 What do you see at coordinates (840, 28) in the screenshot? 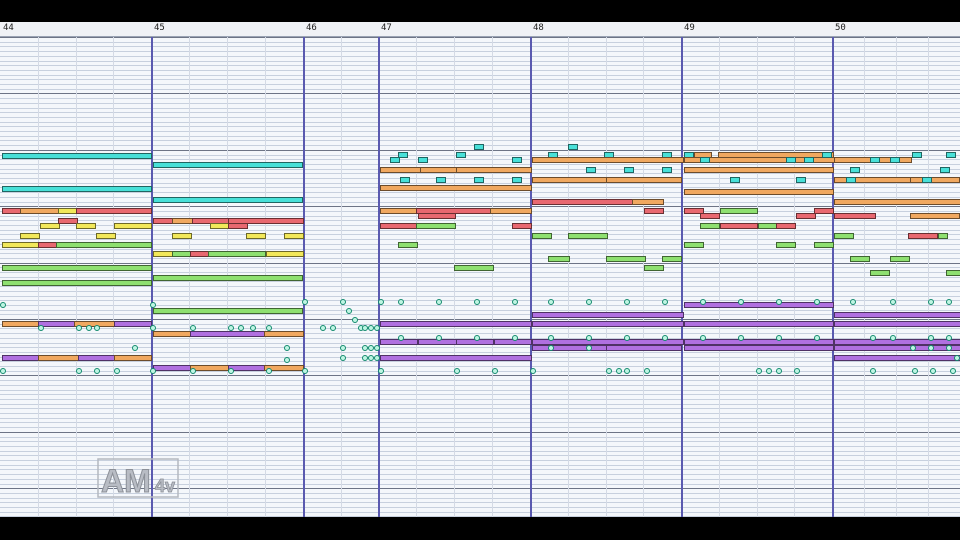
I see `bar-number-50: 50` at bounding box center [840, 28].